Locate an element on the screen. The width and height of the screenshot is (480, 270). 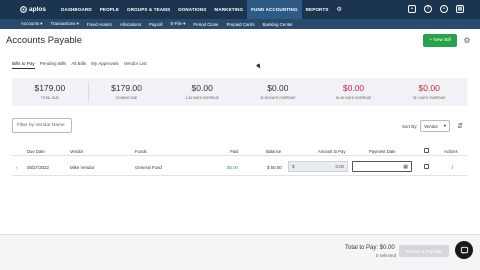
row-vendor: Mike Vendor is located at coordinates (82, 167).